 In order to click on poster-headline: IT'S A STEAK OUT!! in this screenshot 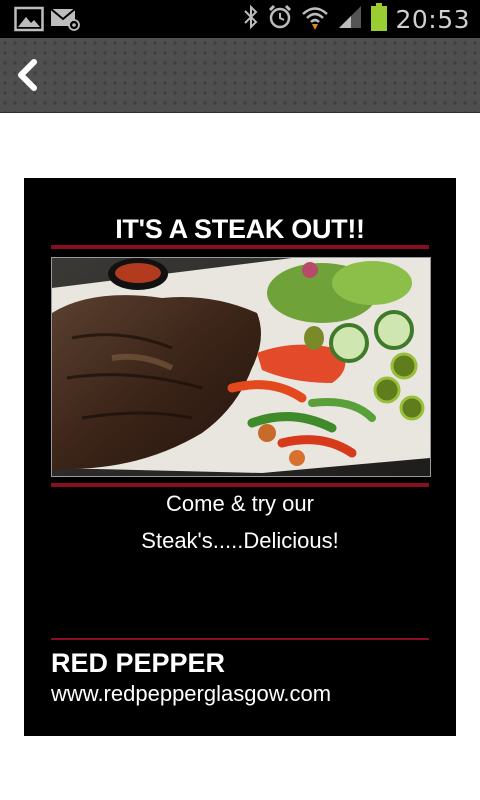, I will do `click(240, 229)`.